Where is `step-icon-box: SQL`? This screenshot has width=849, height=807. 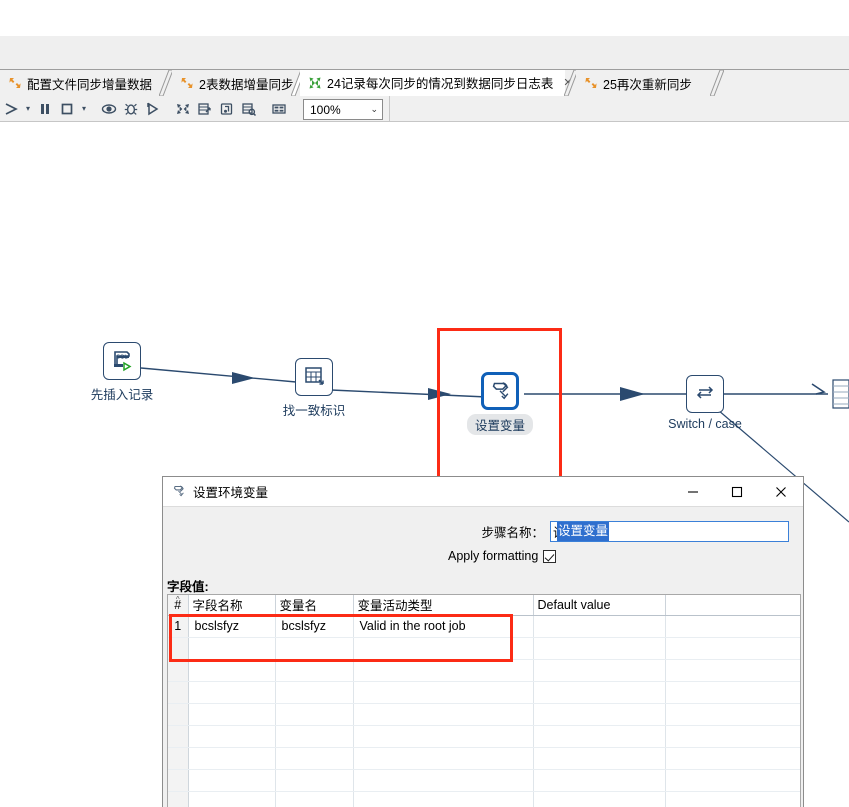 step-icon-box: SQL is located at coordinates (122, 361).